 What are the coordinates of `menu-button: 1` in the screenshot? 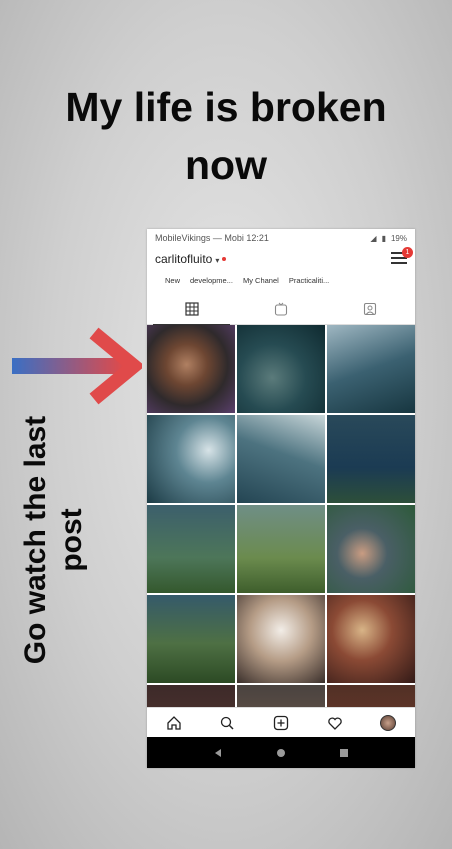 It's located at (402, 256).